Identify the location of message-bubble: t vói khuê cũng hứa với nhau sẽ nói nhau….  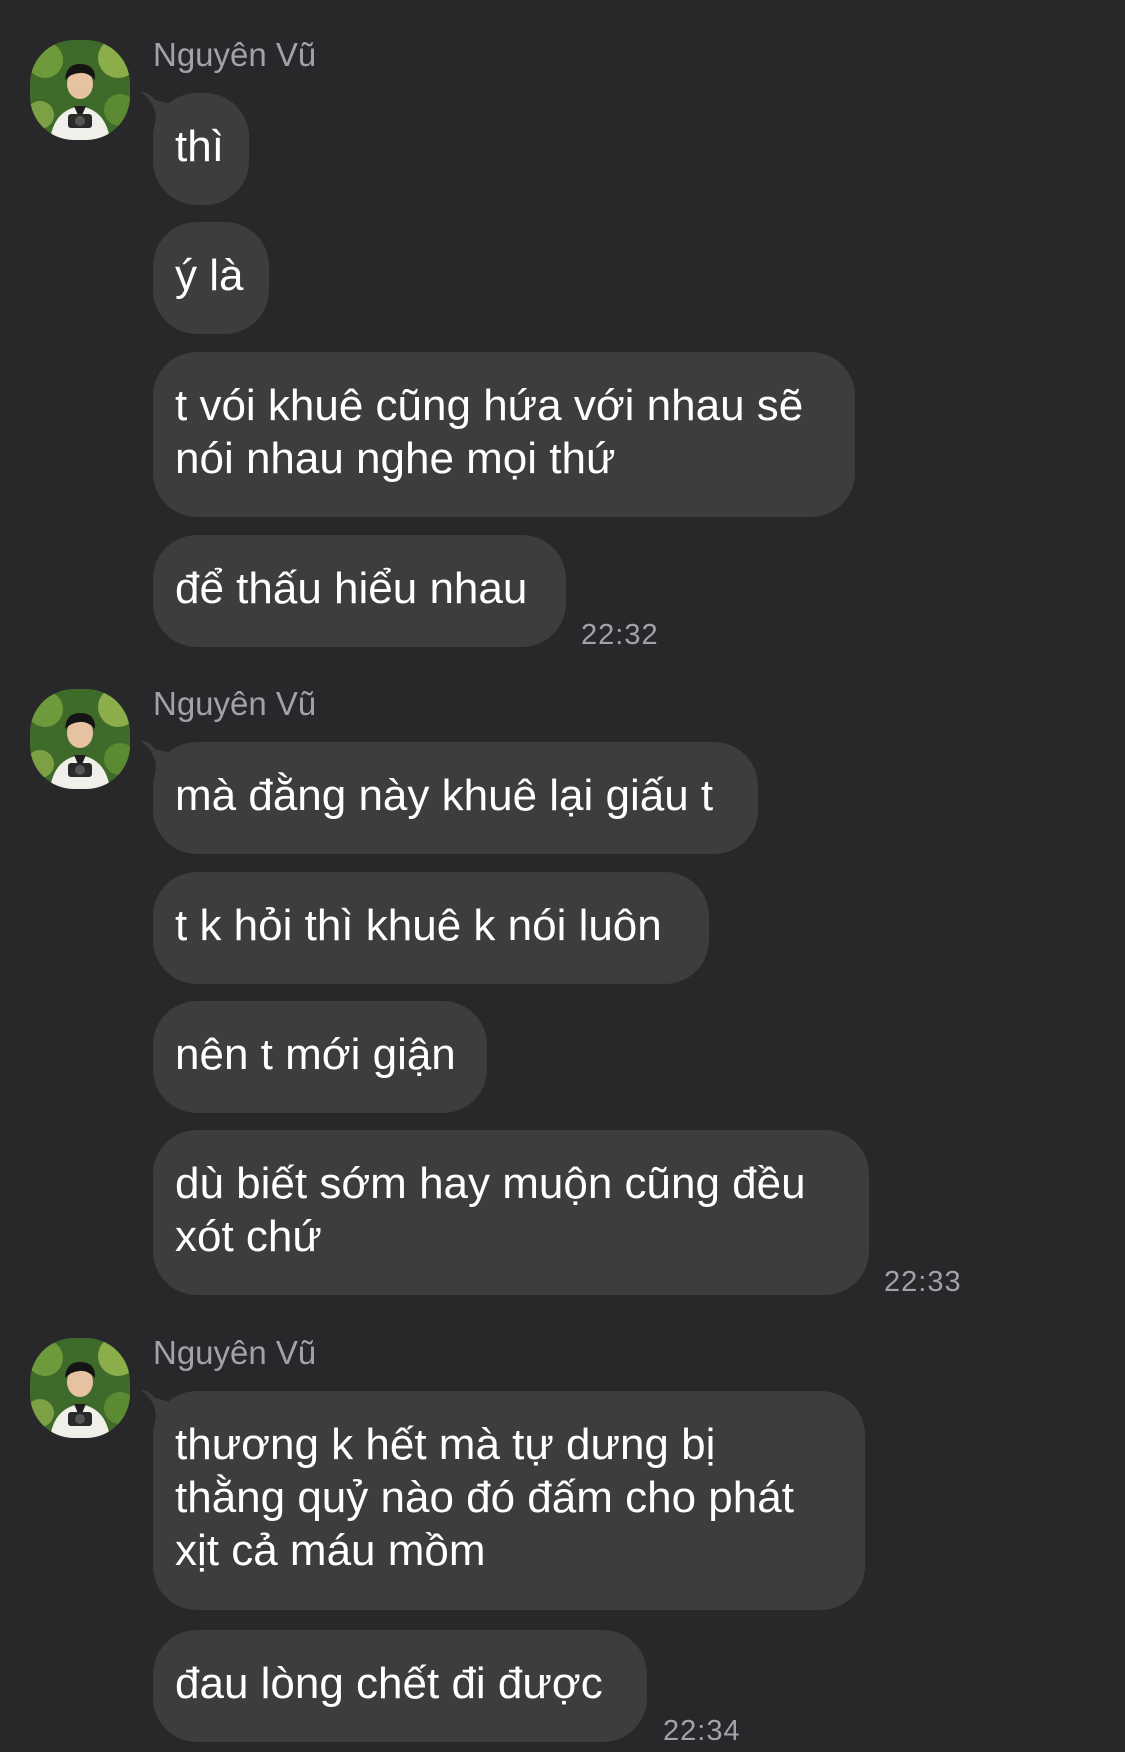
(504, 434).